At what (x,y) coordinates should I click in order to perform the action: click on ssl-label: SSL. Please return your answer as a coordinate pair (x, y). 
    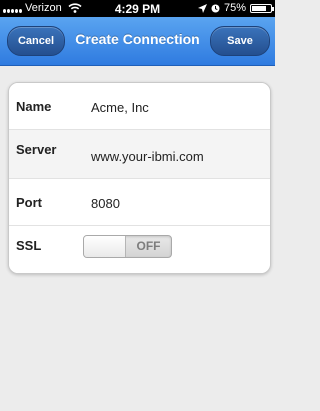
    Looking at the image, I should click on (29, 245).